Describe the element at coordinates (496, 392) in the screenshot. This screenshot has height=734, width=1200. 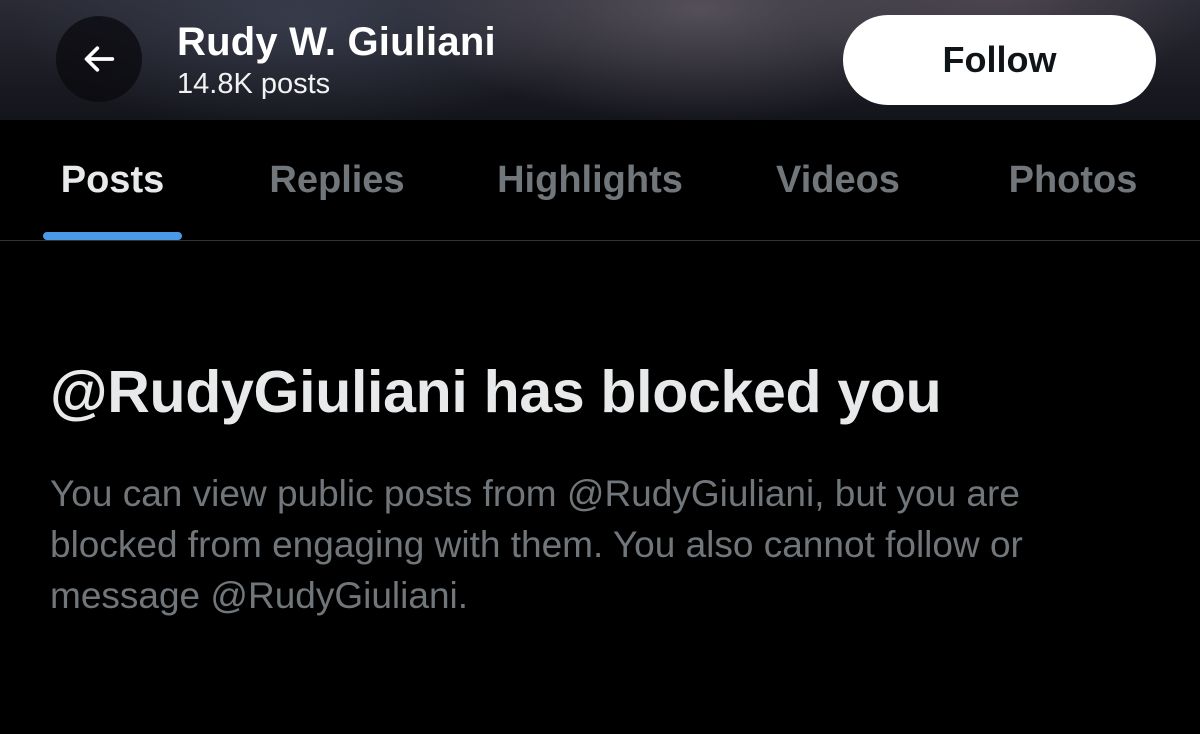
I see `blocked-title: @RudyGiuliani has blocked you` at that location.